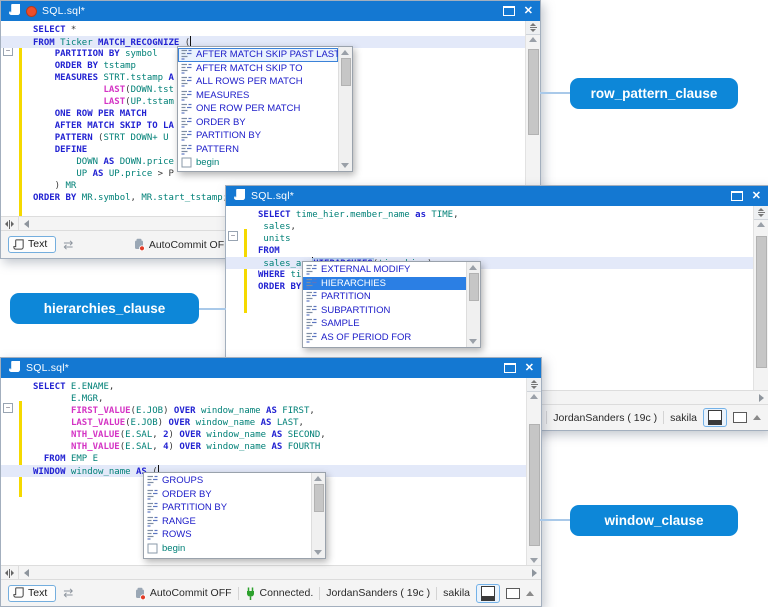 Image resolution: width=768 pixels, height=607 pixels. Describe the element at coordinates (258, 109) in the screenshot. I see `completion-item: ONE ROW PER MATCH` at that location.